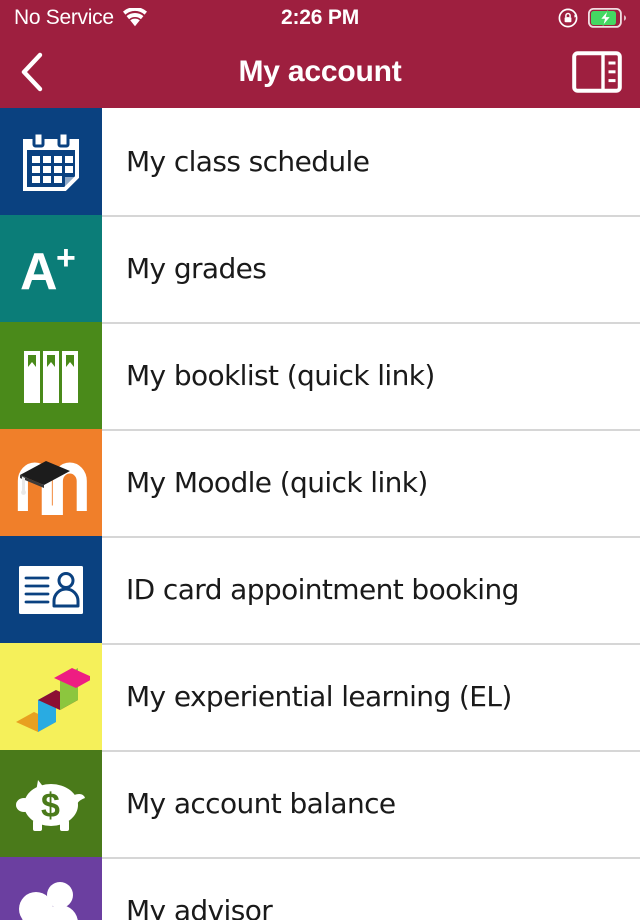 The width and height of the screenshot is (640, 920). I want to click on list-item-tile: $, so click(51, 803).